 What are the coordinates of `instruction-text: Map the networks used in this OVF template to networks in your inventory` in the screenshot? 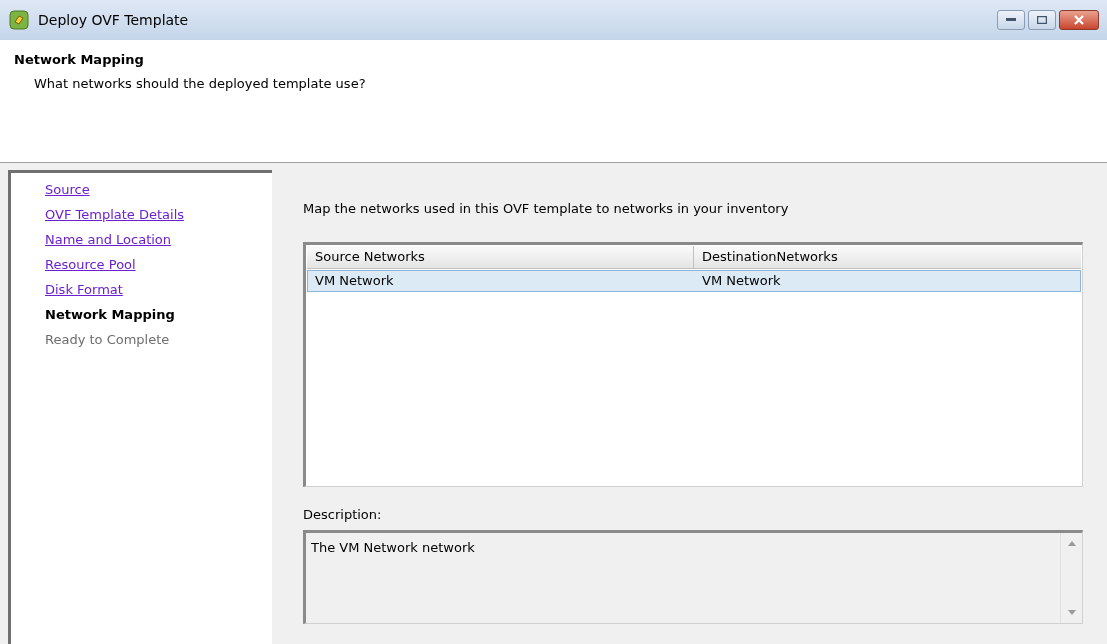 It's located at (546, 209).